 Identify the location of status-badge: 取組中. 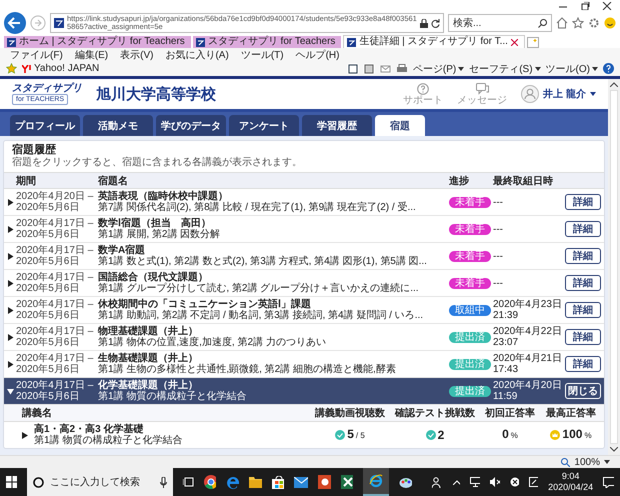
(470, 310).